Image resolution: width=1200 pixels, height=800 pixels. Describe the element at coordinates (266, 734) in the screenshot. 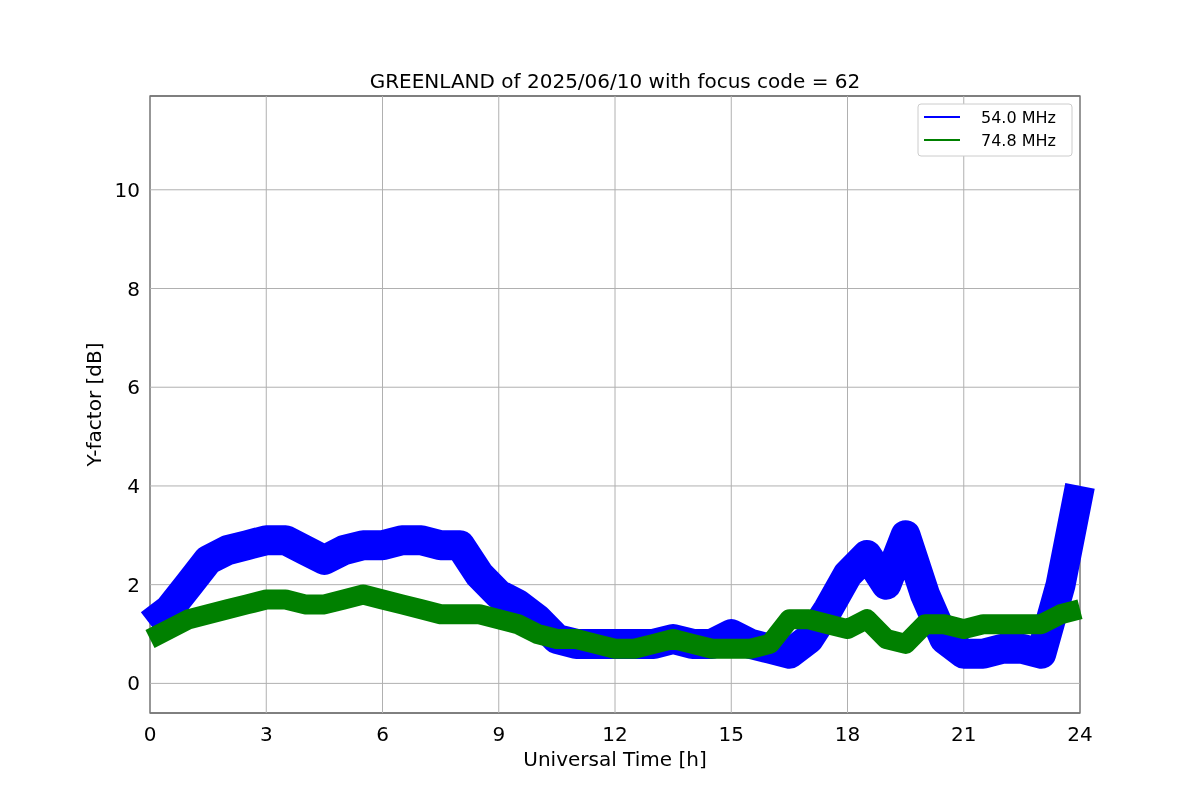

I see `x-tick-label: 3` at that location.